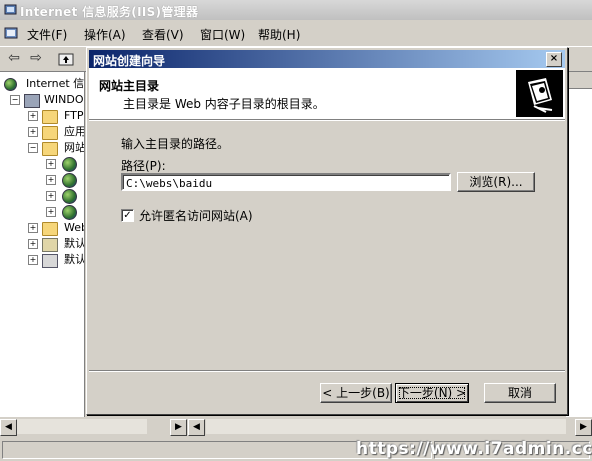  I want to click on back-button: < 上一步(B), so click(356, 393).